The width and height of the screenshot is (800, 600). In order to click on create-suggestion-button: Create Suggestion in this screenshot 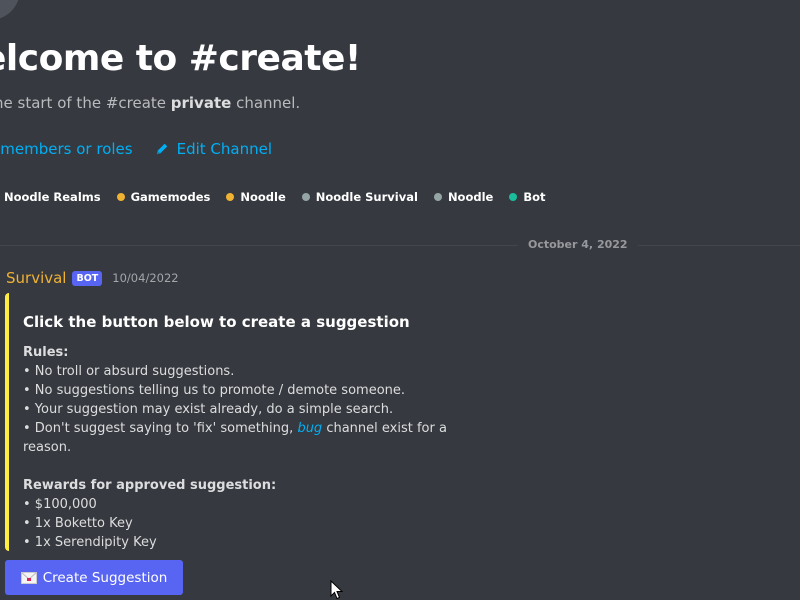, I will do `click(94, 577)`.